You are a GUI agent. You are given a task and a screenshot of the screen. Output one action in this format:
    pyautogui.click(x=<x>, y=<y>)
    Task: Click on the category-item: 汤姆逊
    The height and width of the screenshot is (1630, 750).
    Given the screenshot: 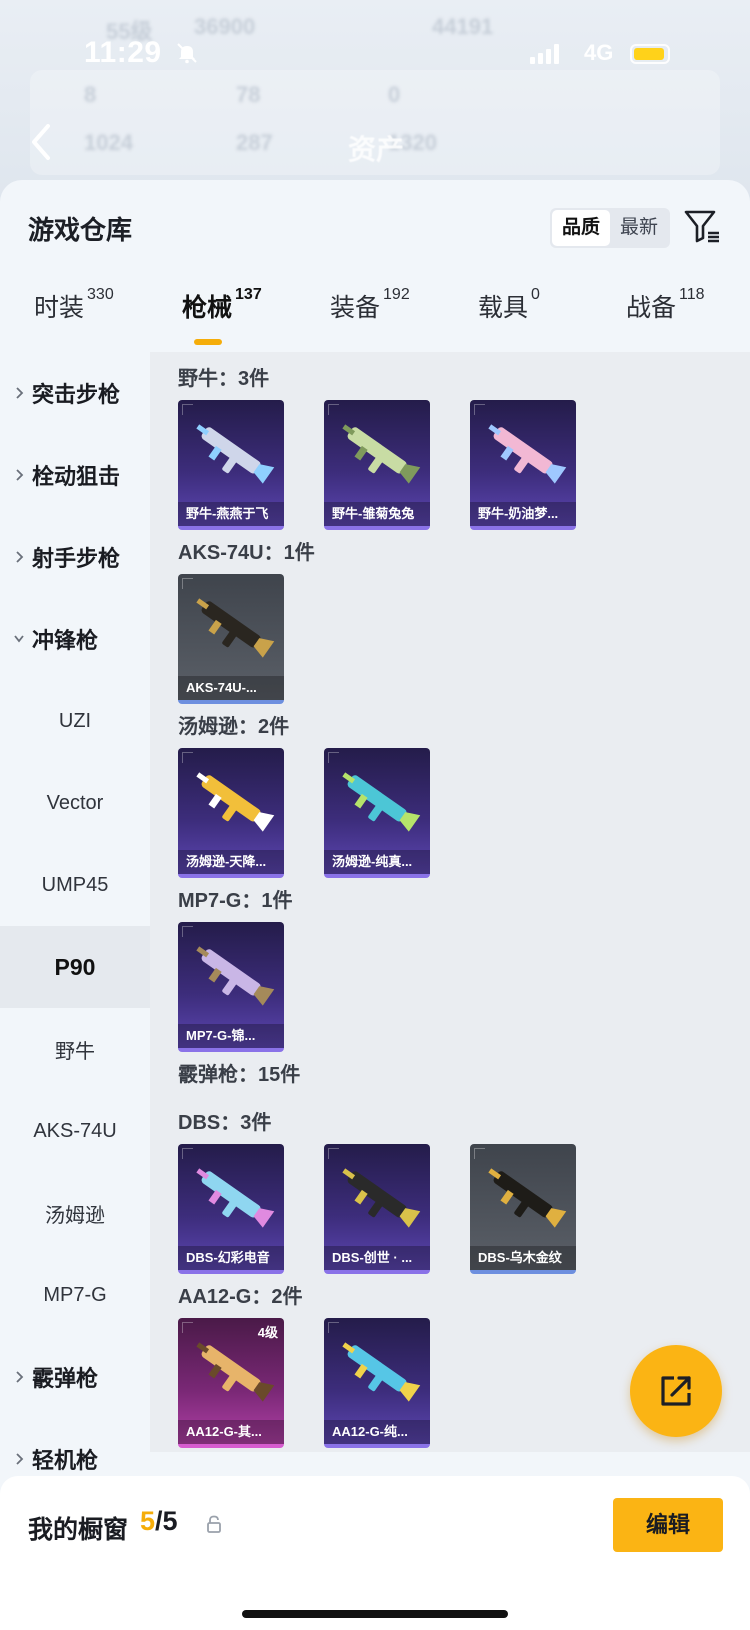 What is the action you would take?
    pyautogui.click(x=75, y=1213)
    